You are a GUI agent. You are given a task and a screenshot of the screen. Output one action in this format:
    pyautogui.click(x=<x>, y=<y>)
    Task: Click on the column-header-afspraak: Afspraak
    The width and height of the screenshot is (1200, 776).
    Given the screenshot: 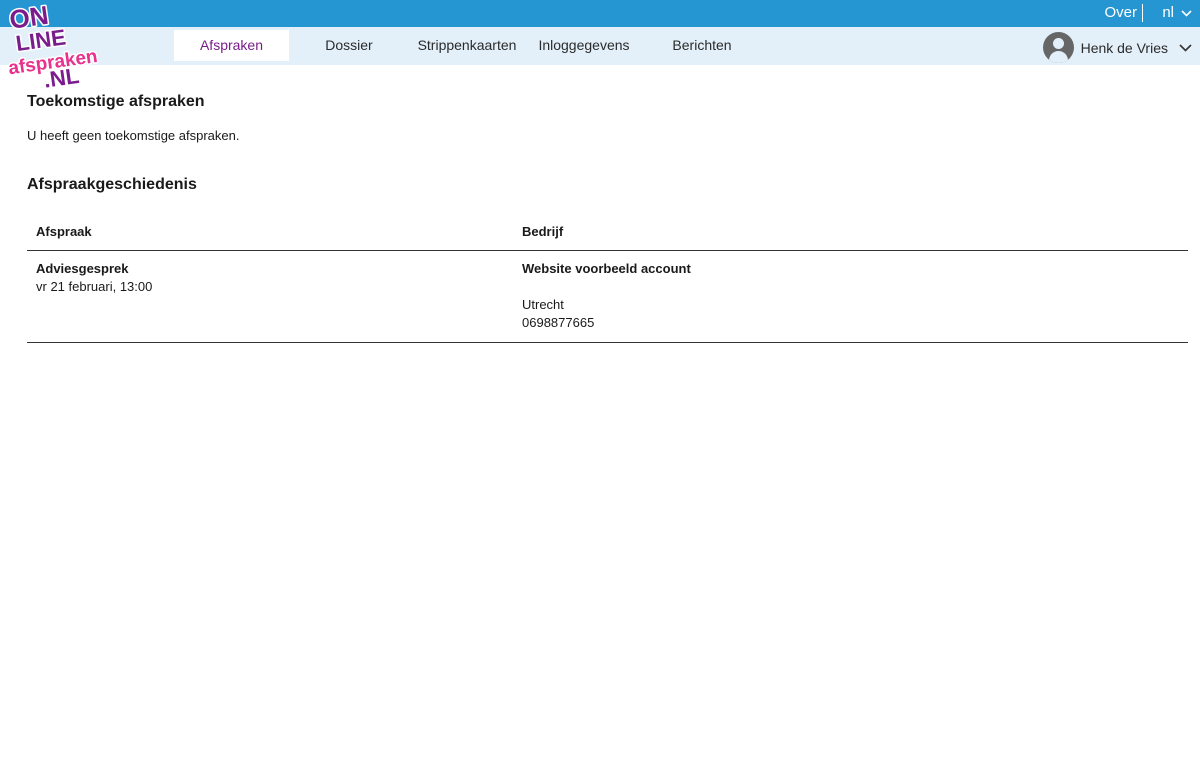 What is the action you would take?
    pyautogui.click(x=270, y=234)
    